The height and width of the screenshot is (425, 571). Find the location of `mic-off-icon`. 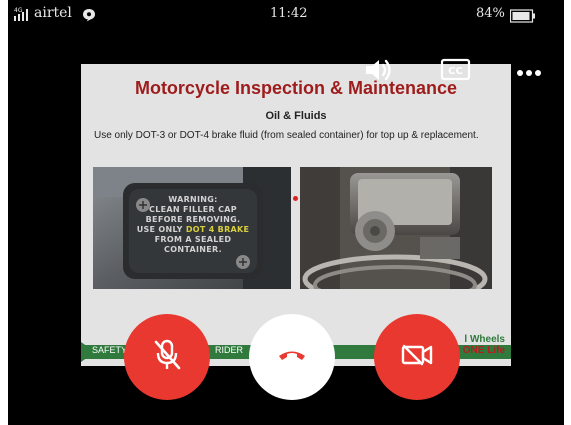

mic-off-icon is located at coordinates (167, 357).